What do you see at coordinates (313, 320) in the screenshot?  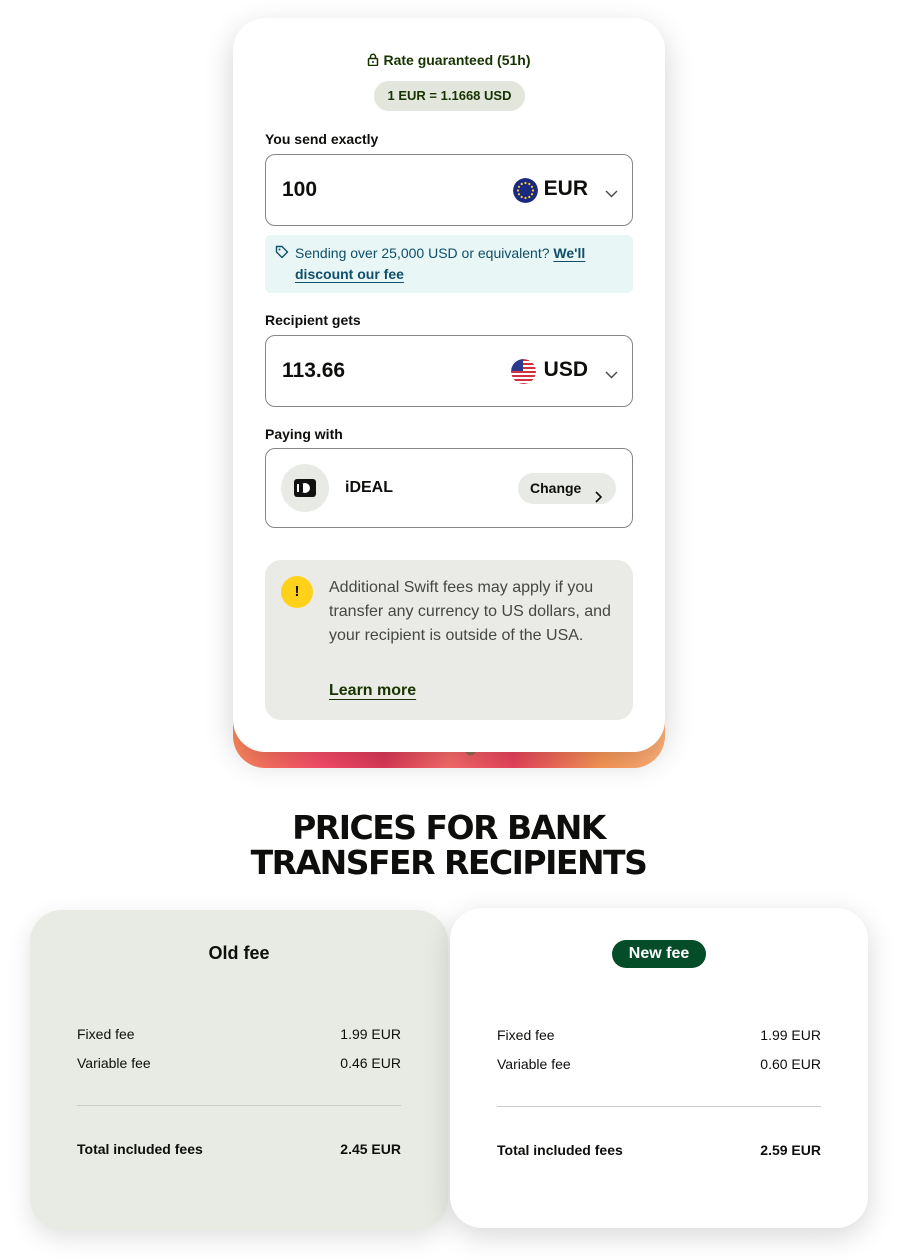 I see `receive-label: Recipient gets` at bounding box center [313, 320].